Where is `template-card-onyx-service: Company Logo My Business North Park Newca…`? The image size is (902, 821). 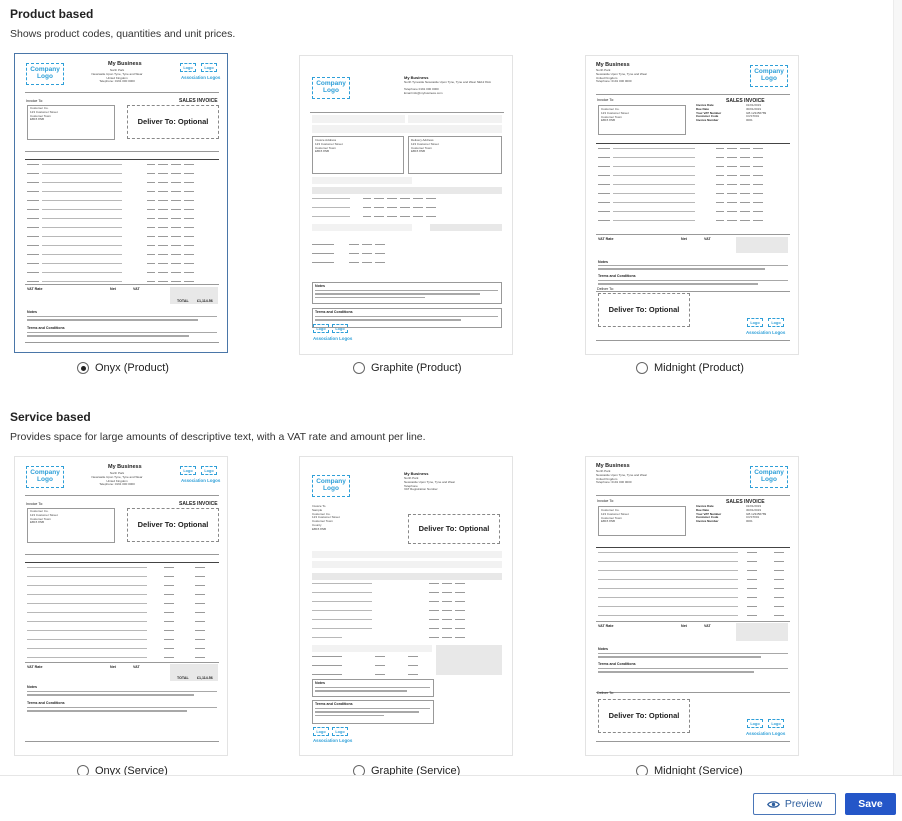
template-card-onyx-service: Company Logo My Business North Park Newca… is located at coordinates (121, 606).